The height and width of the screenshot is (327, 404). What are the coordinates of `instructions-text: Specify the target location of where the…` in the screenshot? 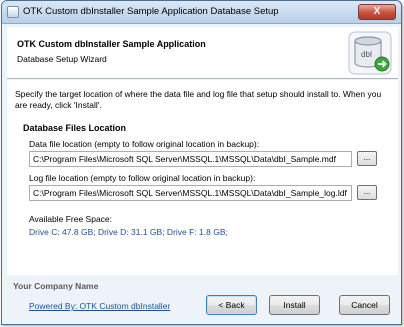 It's located at (198, 99).